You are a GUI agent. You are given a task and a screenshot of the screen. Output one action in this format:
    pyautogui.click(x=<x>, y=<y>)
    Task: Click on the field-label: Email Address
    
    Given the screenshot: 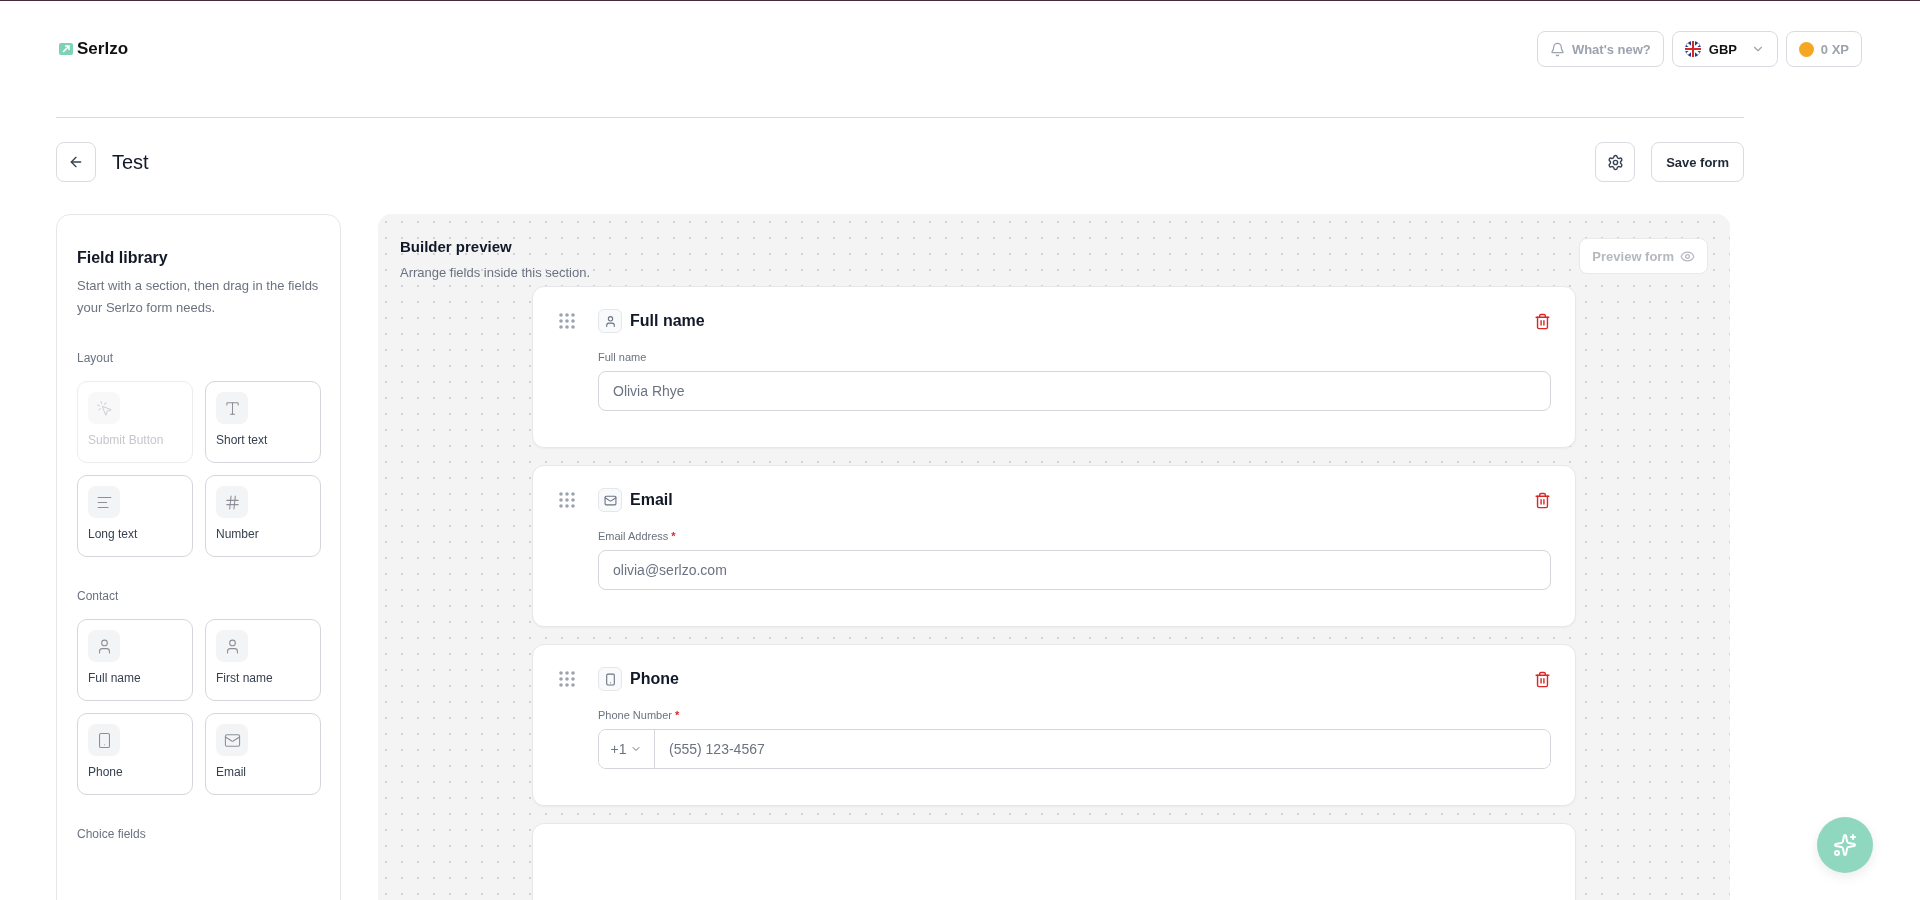 What is the action you would take?
    pyautogui.click(x=633, y=536)
    